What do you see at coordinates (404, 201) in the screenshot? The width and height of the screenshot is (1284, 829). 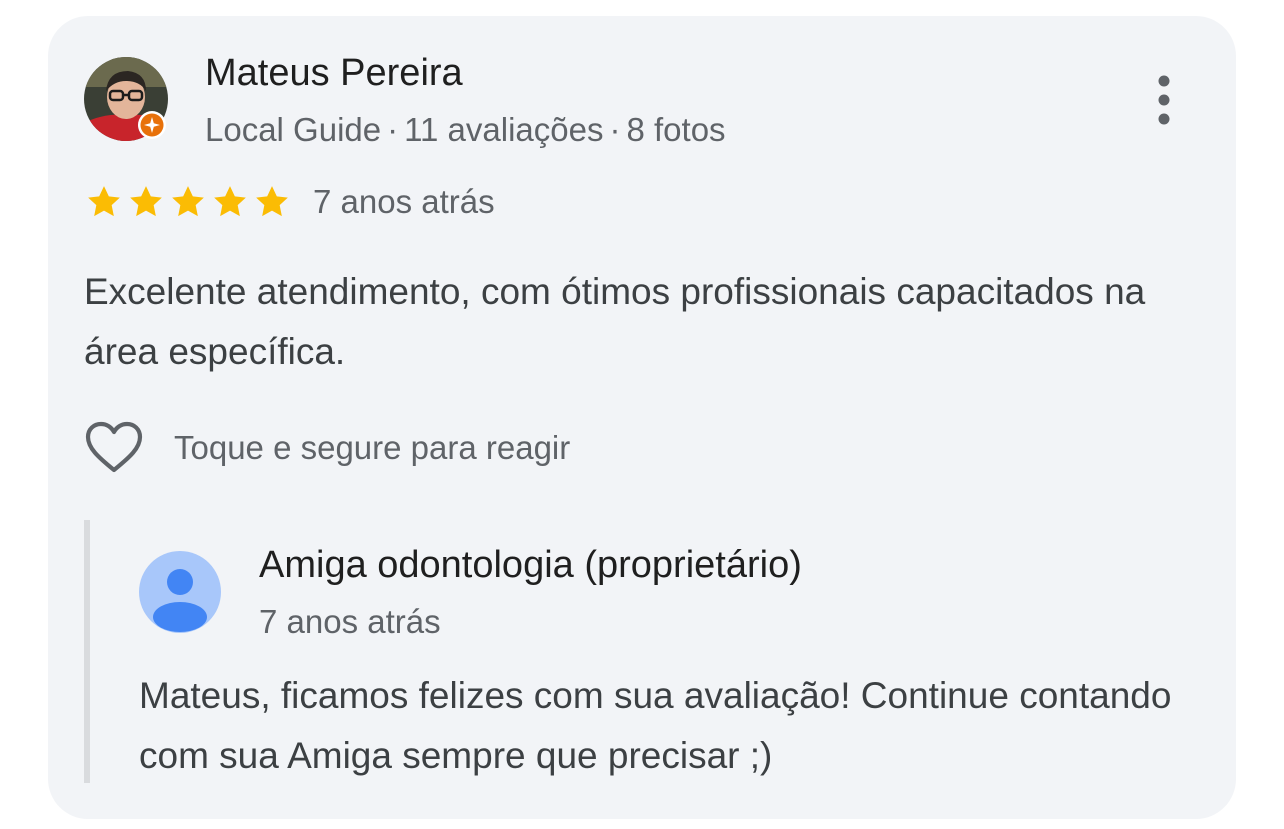 I see `review-time: 7 anos atrás` at bounding box center [404, 201].